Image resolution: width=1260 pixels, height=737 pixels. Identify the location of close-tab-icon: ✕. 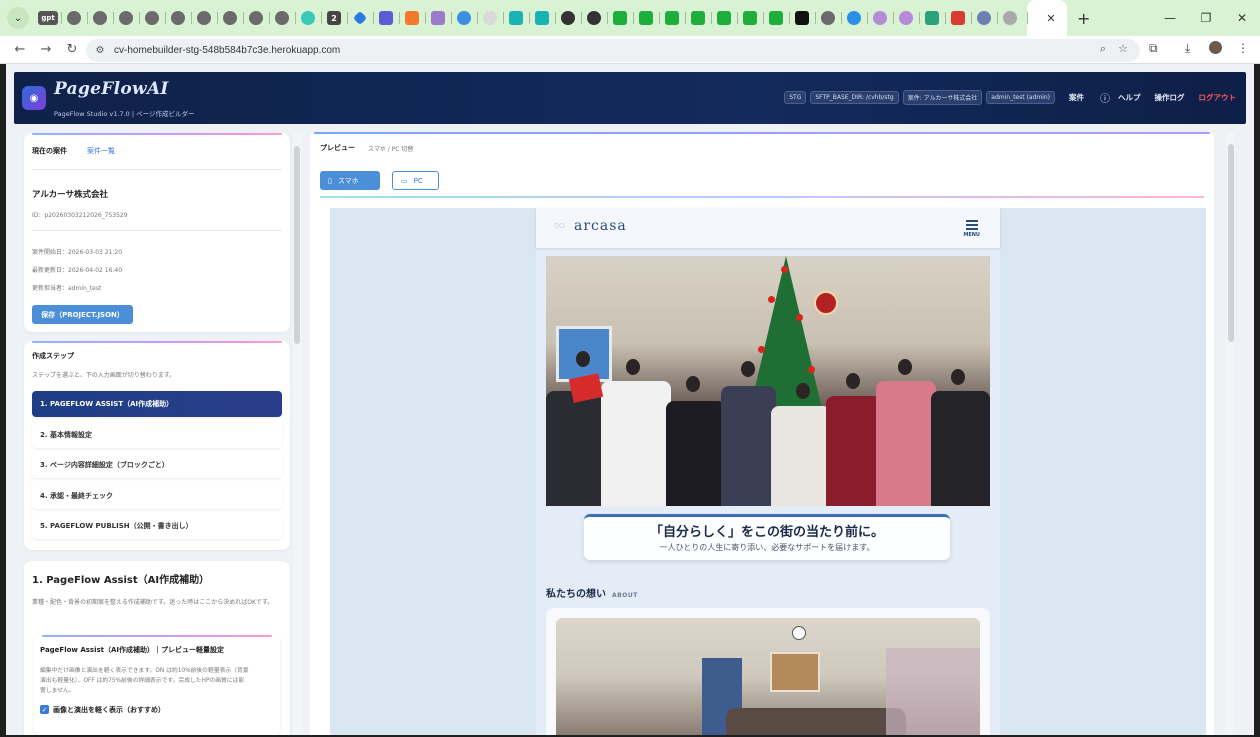
(1050, 18).